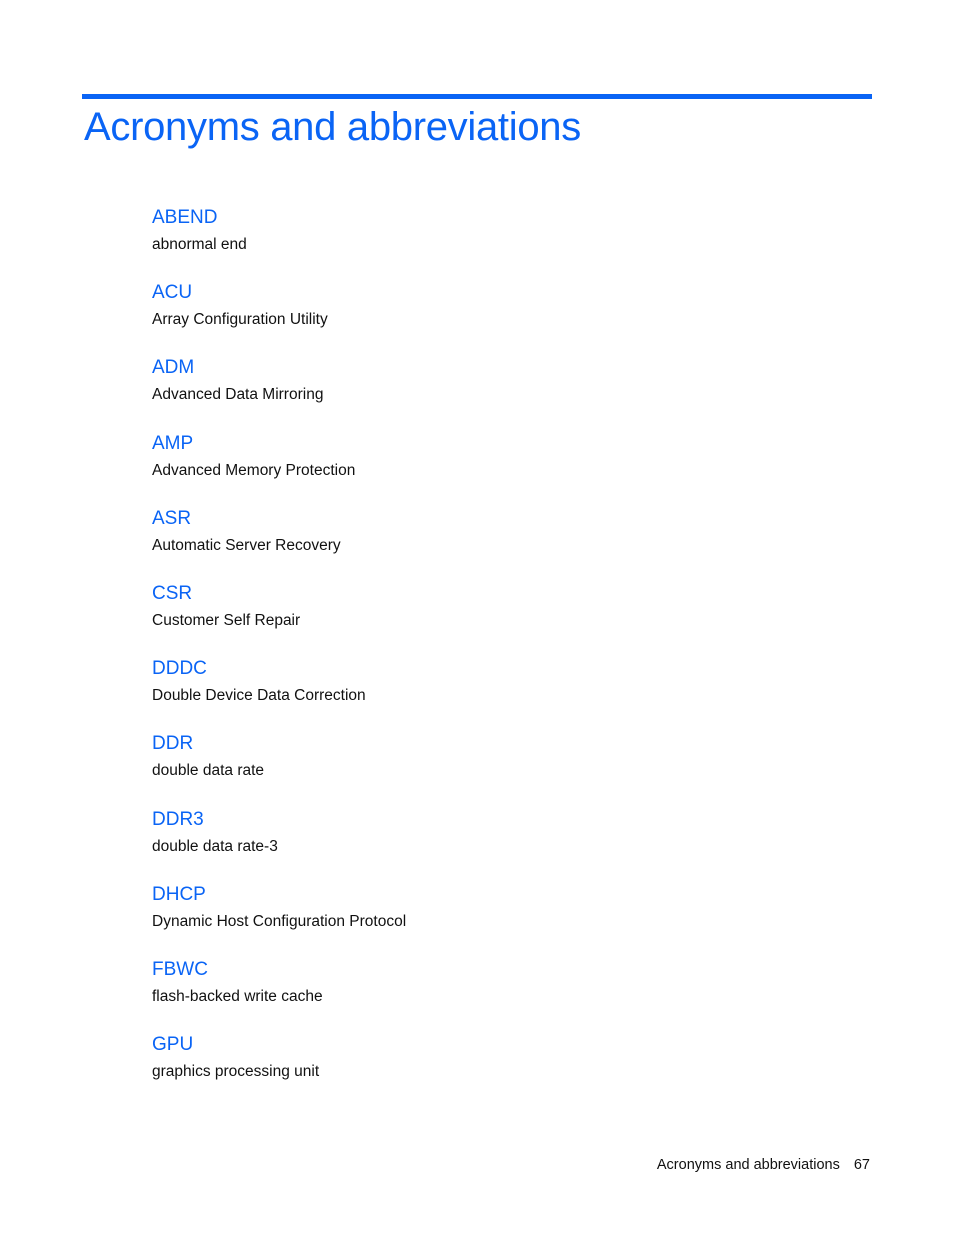  What do you see at coordinates (259, 696) in the screenshot?
I see `acronym-definition: Double Device Data Correction` at bounding box center [259, 696].